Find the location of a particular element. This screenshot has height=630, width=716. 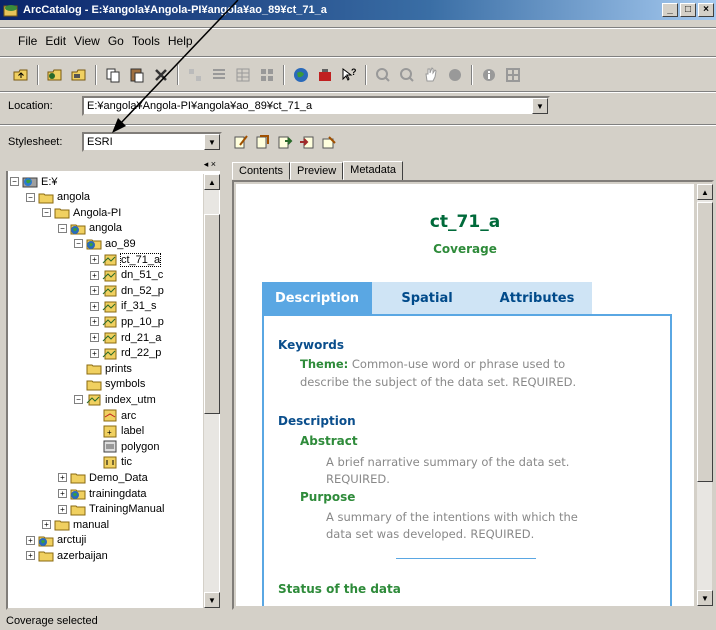

tree-node: + dn_51_c is located at coordinates (126, 275).